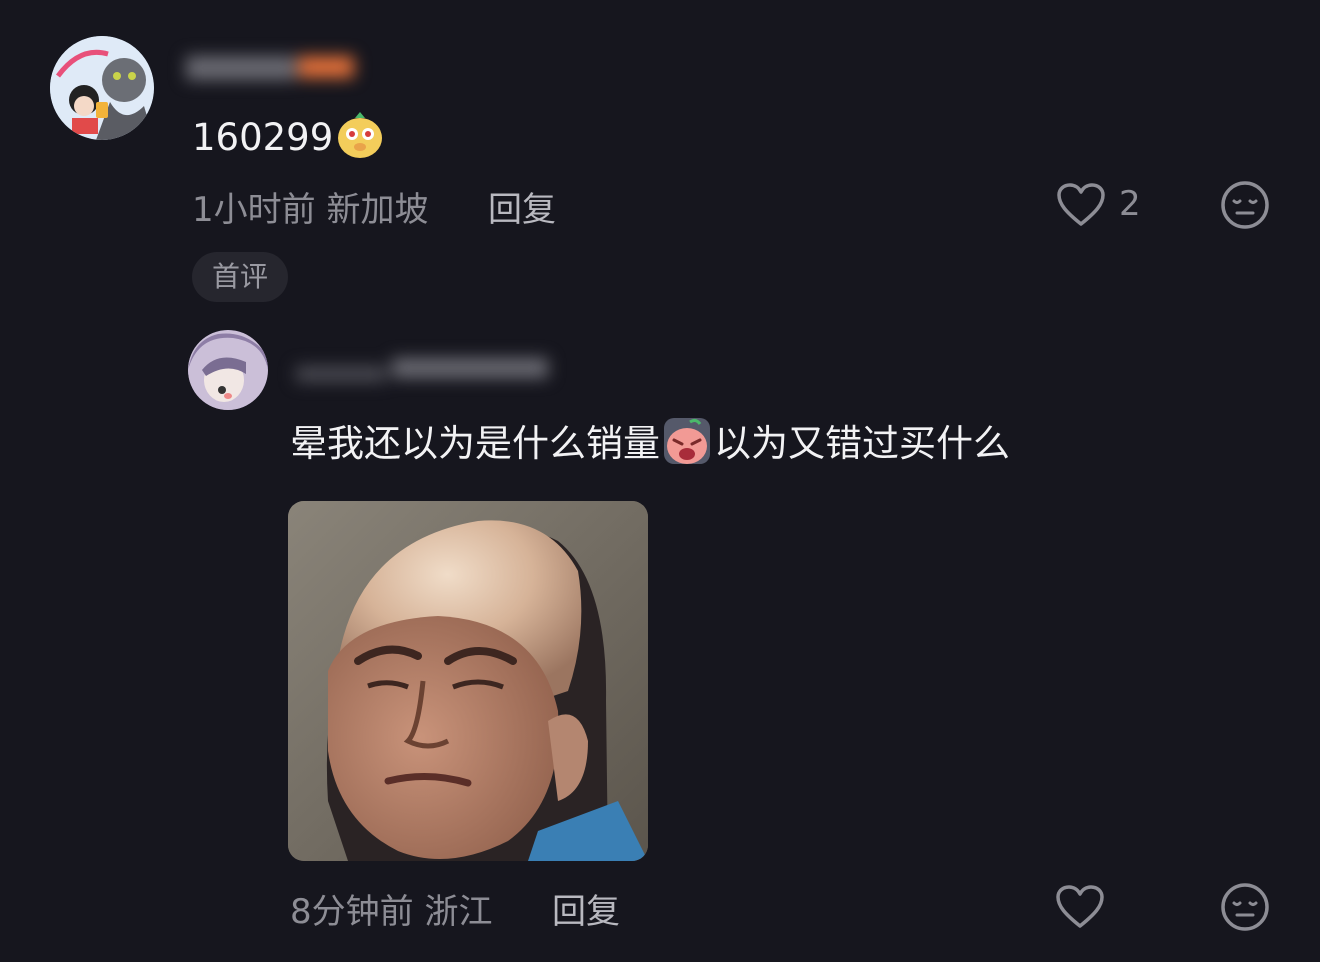 Image resolution: width=1320 pixels, height=962 pixels. I want to click on commenter-username-blurred, so click(271, 68).